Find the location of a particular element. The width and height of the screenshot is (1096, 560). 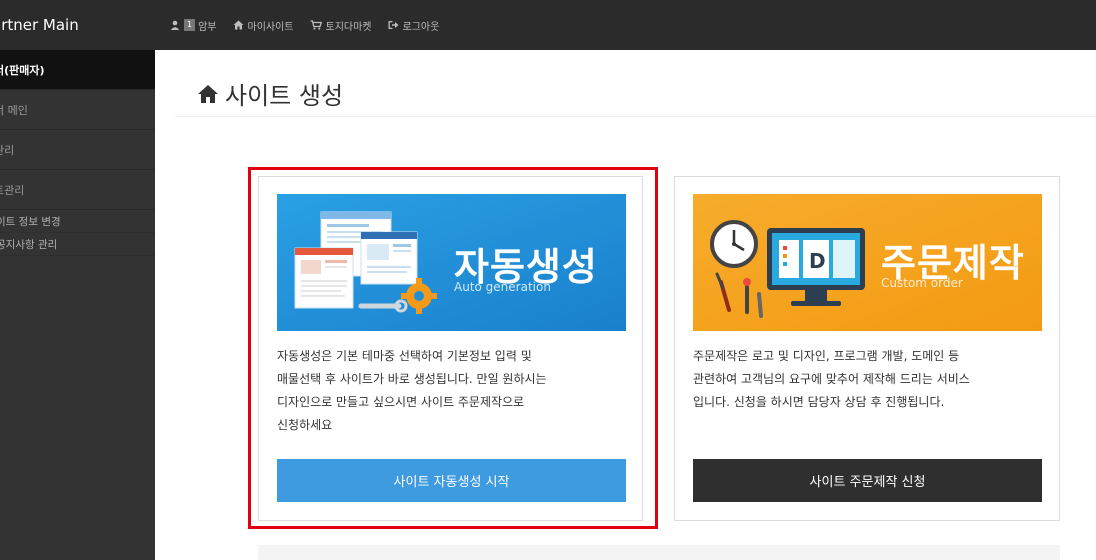

sidebar-subitem-notice: 공지사항 관리 is located at coordinates (77, 244).